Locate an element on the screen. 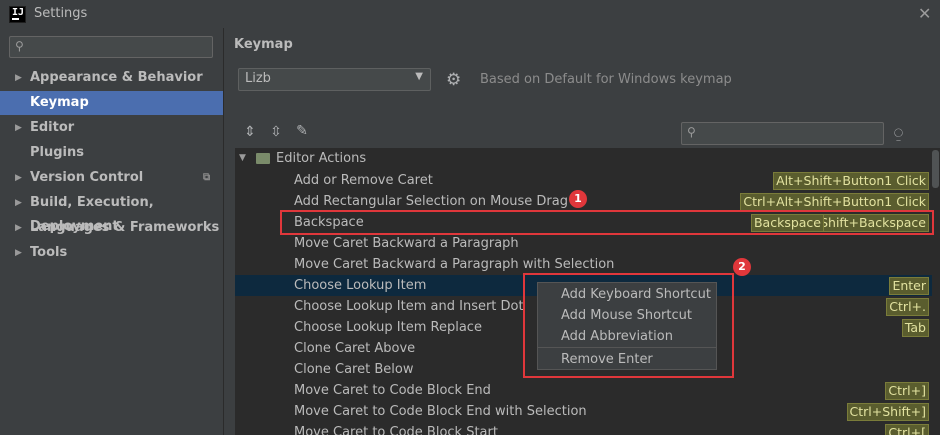 The height and width of the screenshot is (435, 940). annotation-marker-1: 1 is located at coordinates (578, 199).